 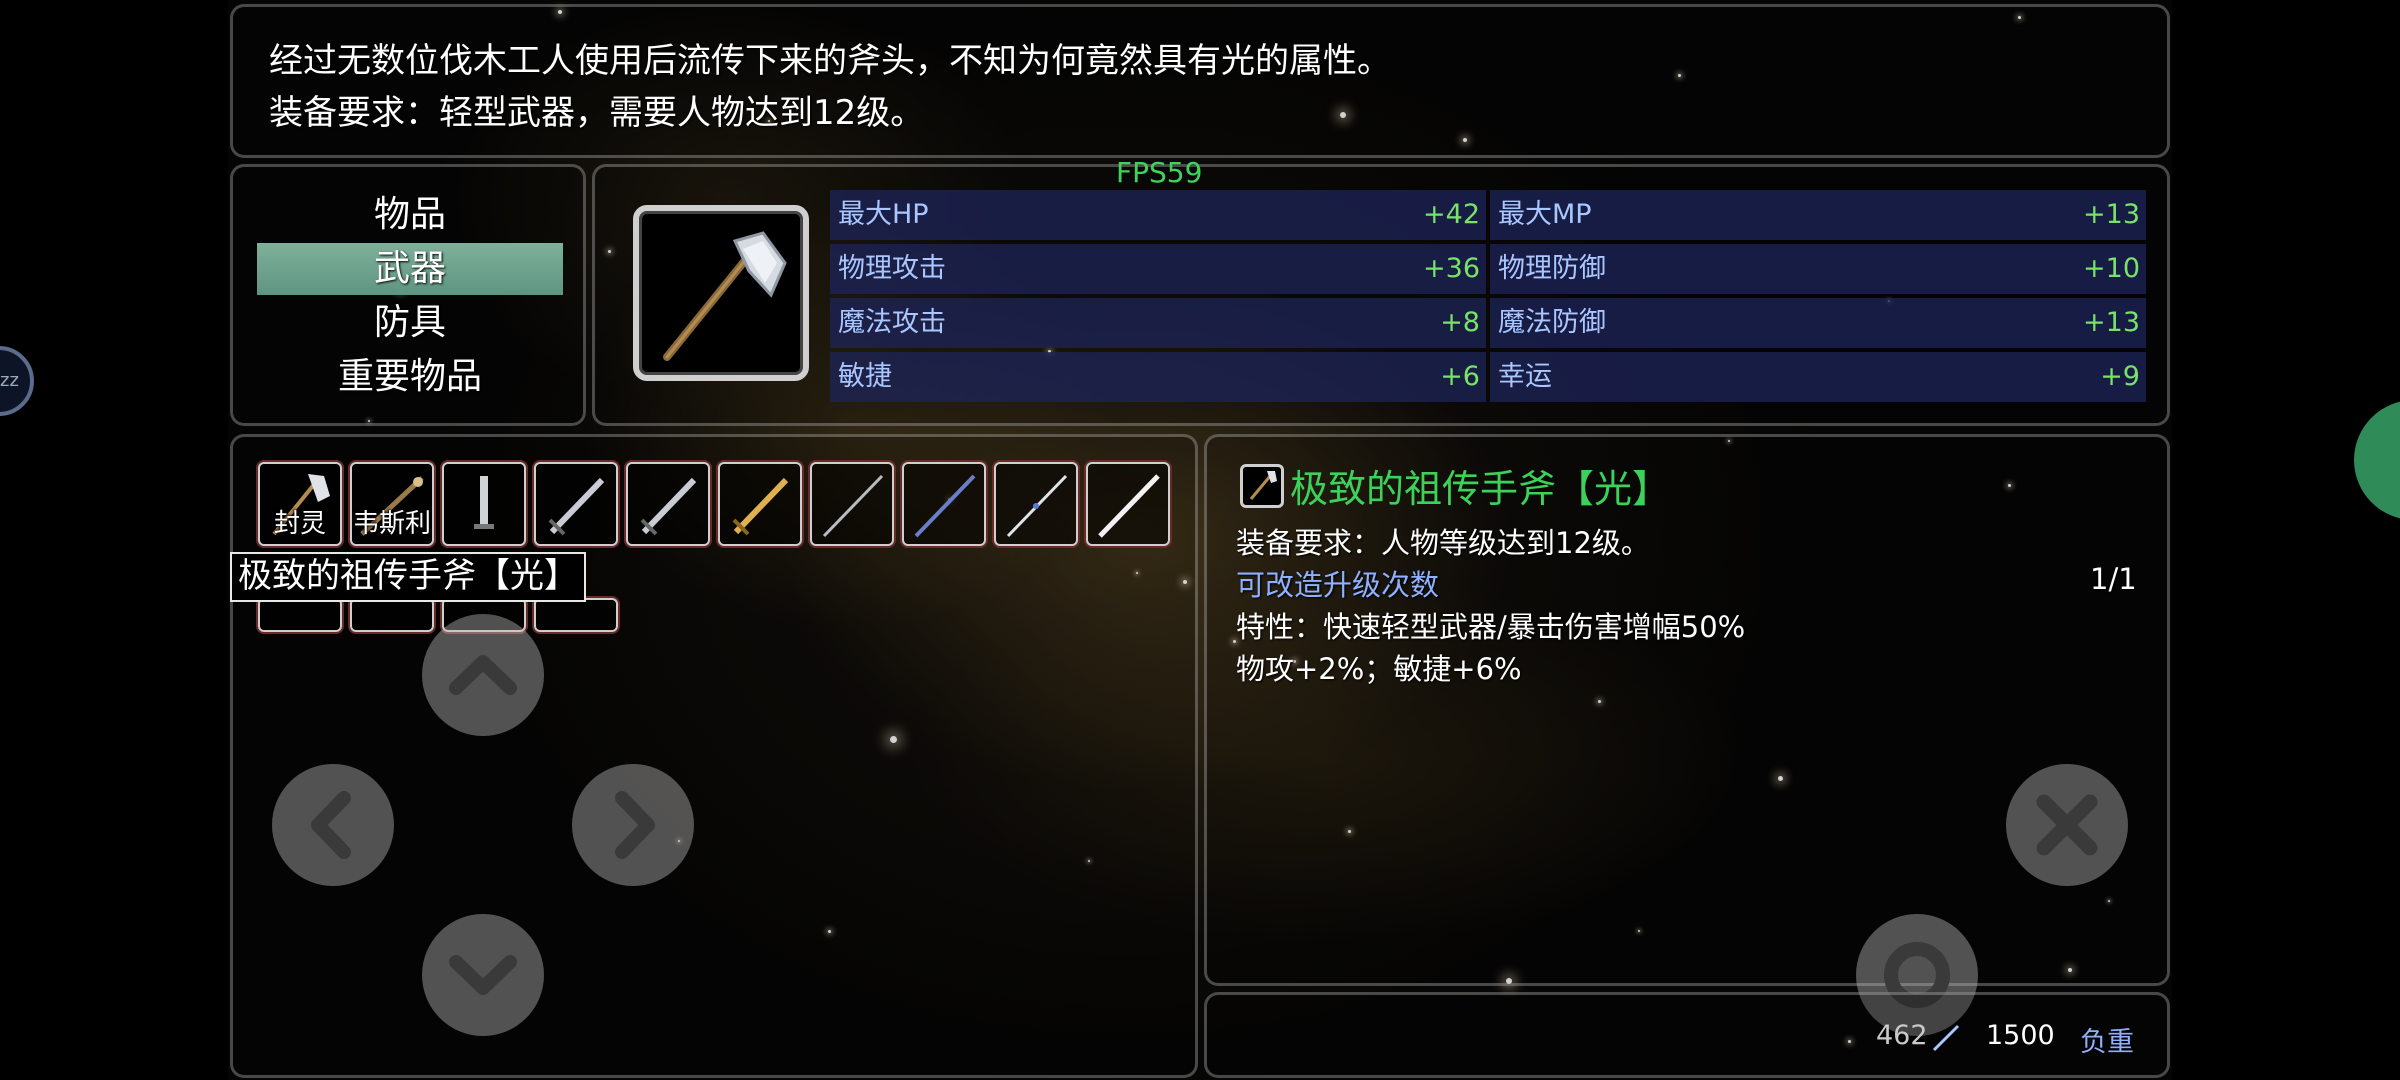 What do you see at coordinates (410, 377) in the screenshot?
I see `category-key-items: 重要物品` at bounding box center [410, 377].